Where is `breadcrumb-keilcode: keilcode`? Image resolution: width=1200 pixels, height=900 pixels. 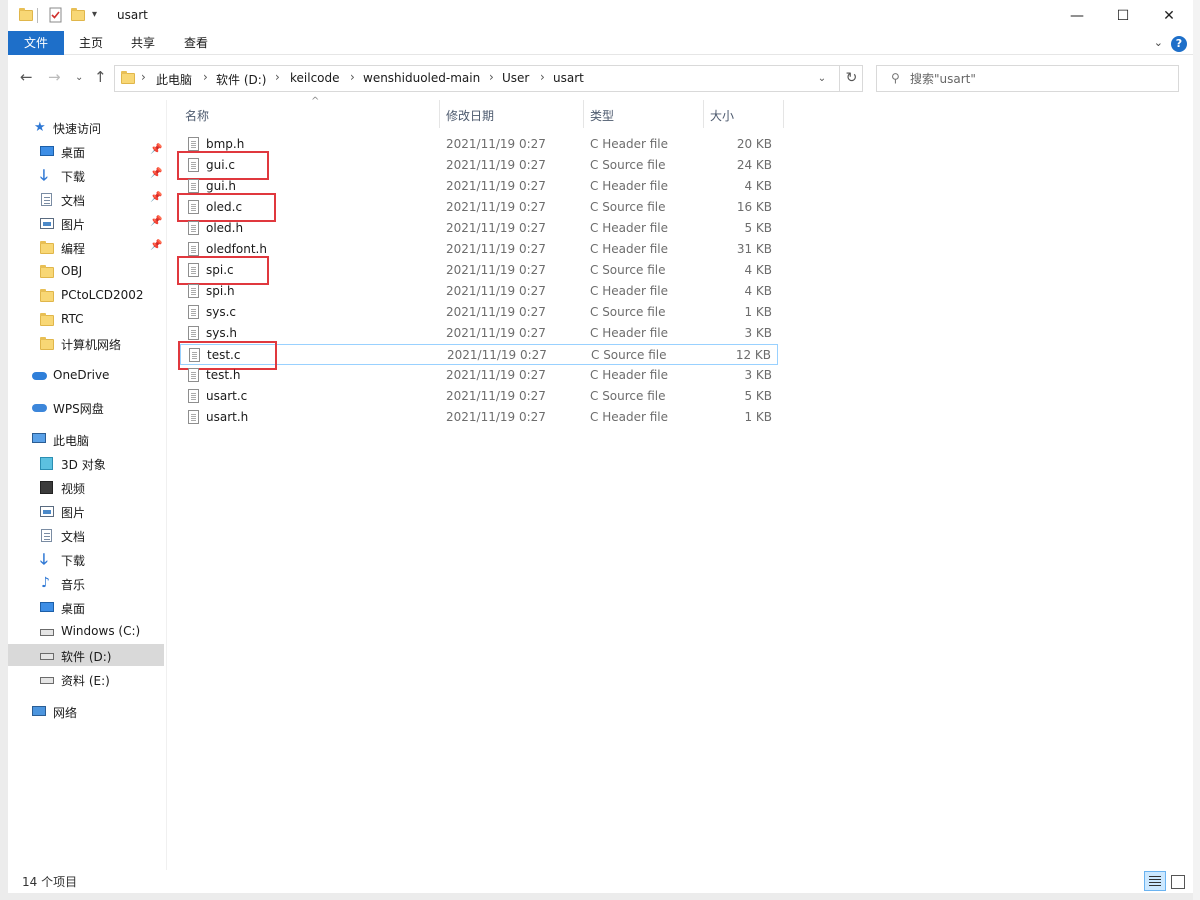 breadcrumb-keilcode: keilcode is located at coordinates (315, 78).